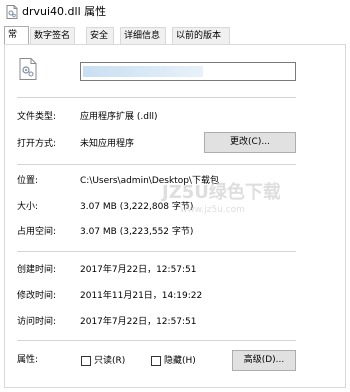 The height and width of the screenshot is (392, 350). What do you see at coordinates (37, 144) in the screenshot?
I see `open-with-label: 打开方式:` at bounding box center [37, 144].